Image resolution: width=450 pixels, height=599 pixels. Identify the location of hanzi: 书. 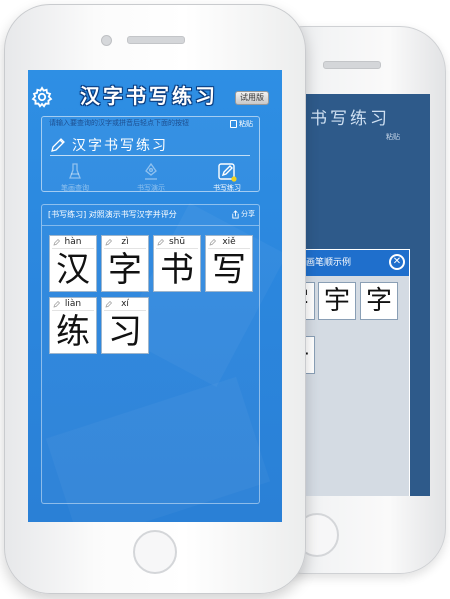
(177, 270).